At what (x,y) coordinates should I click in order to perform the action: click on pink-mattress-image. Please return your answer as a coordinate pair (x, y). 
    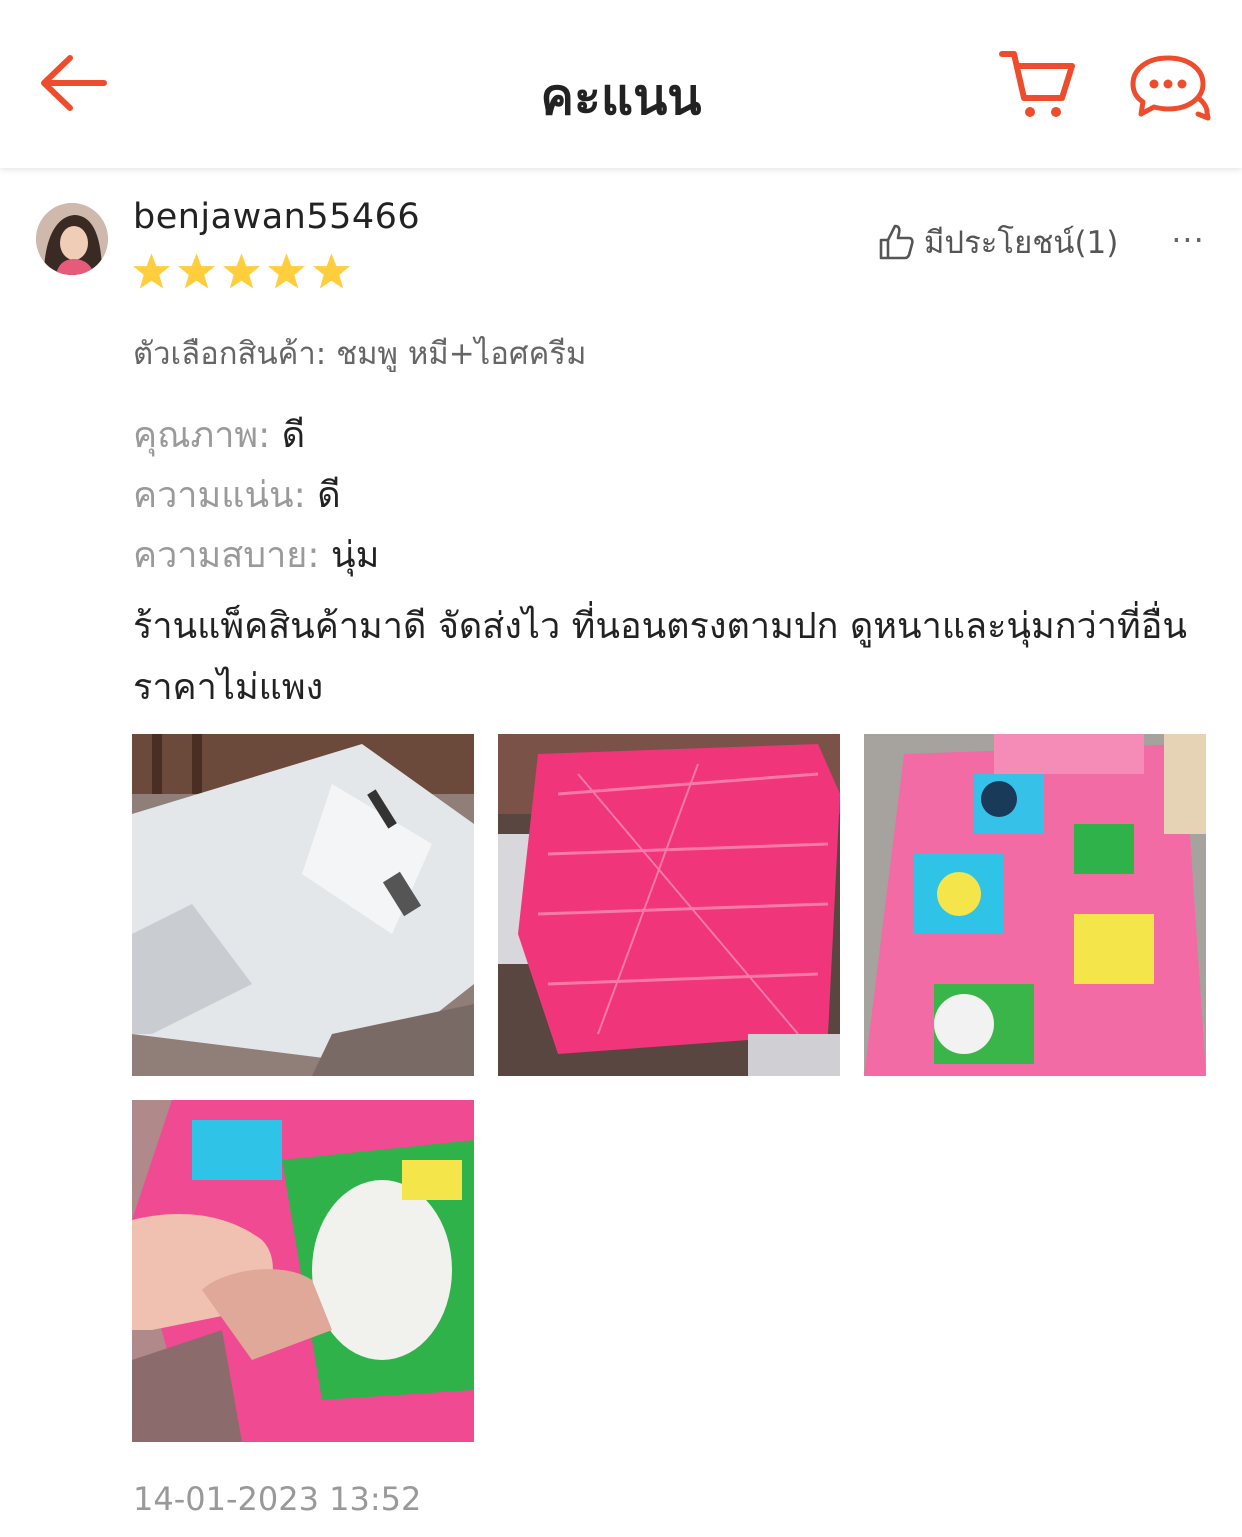
    Looking at the image, I should click on (669, 905).